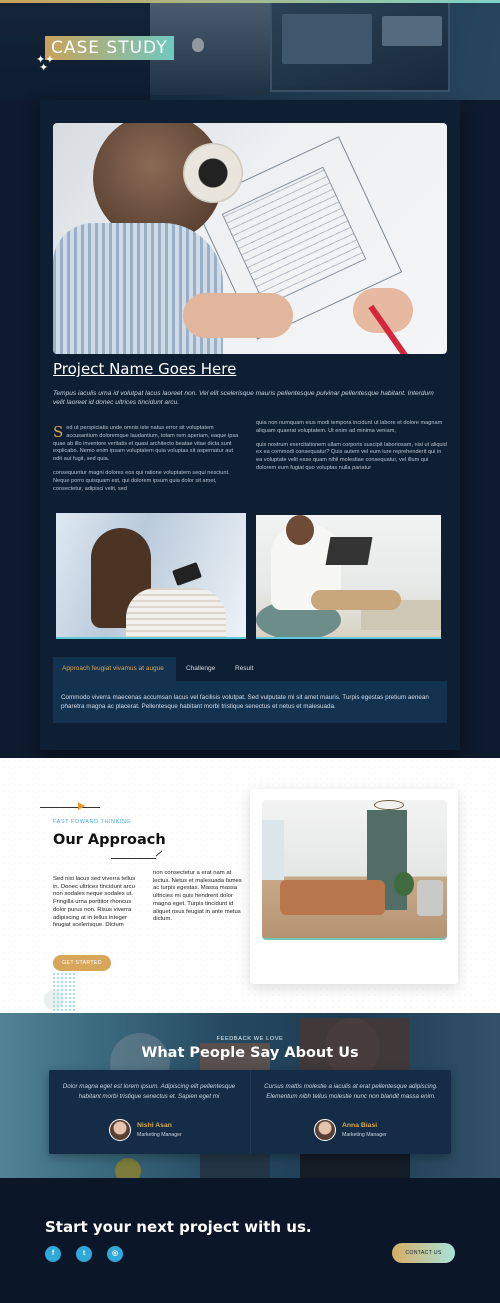 This screenshot has width=500, height=1303. What do you see at coordinates (84, 1254) in the screenshot?
I see `twitter-icon: t` at bounding box center [84, 1254].